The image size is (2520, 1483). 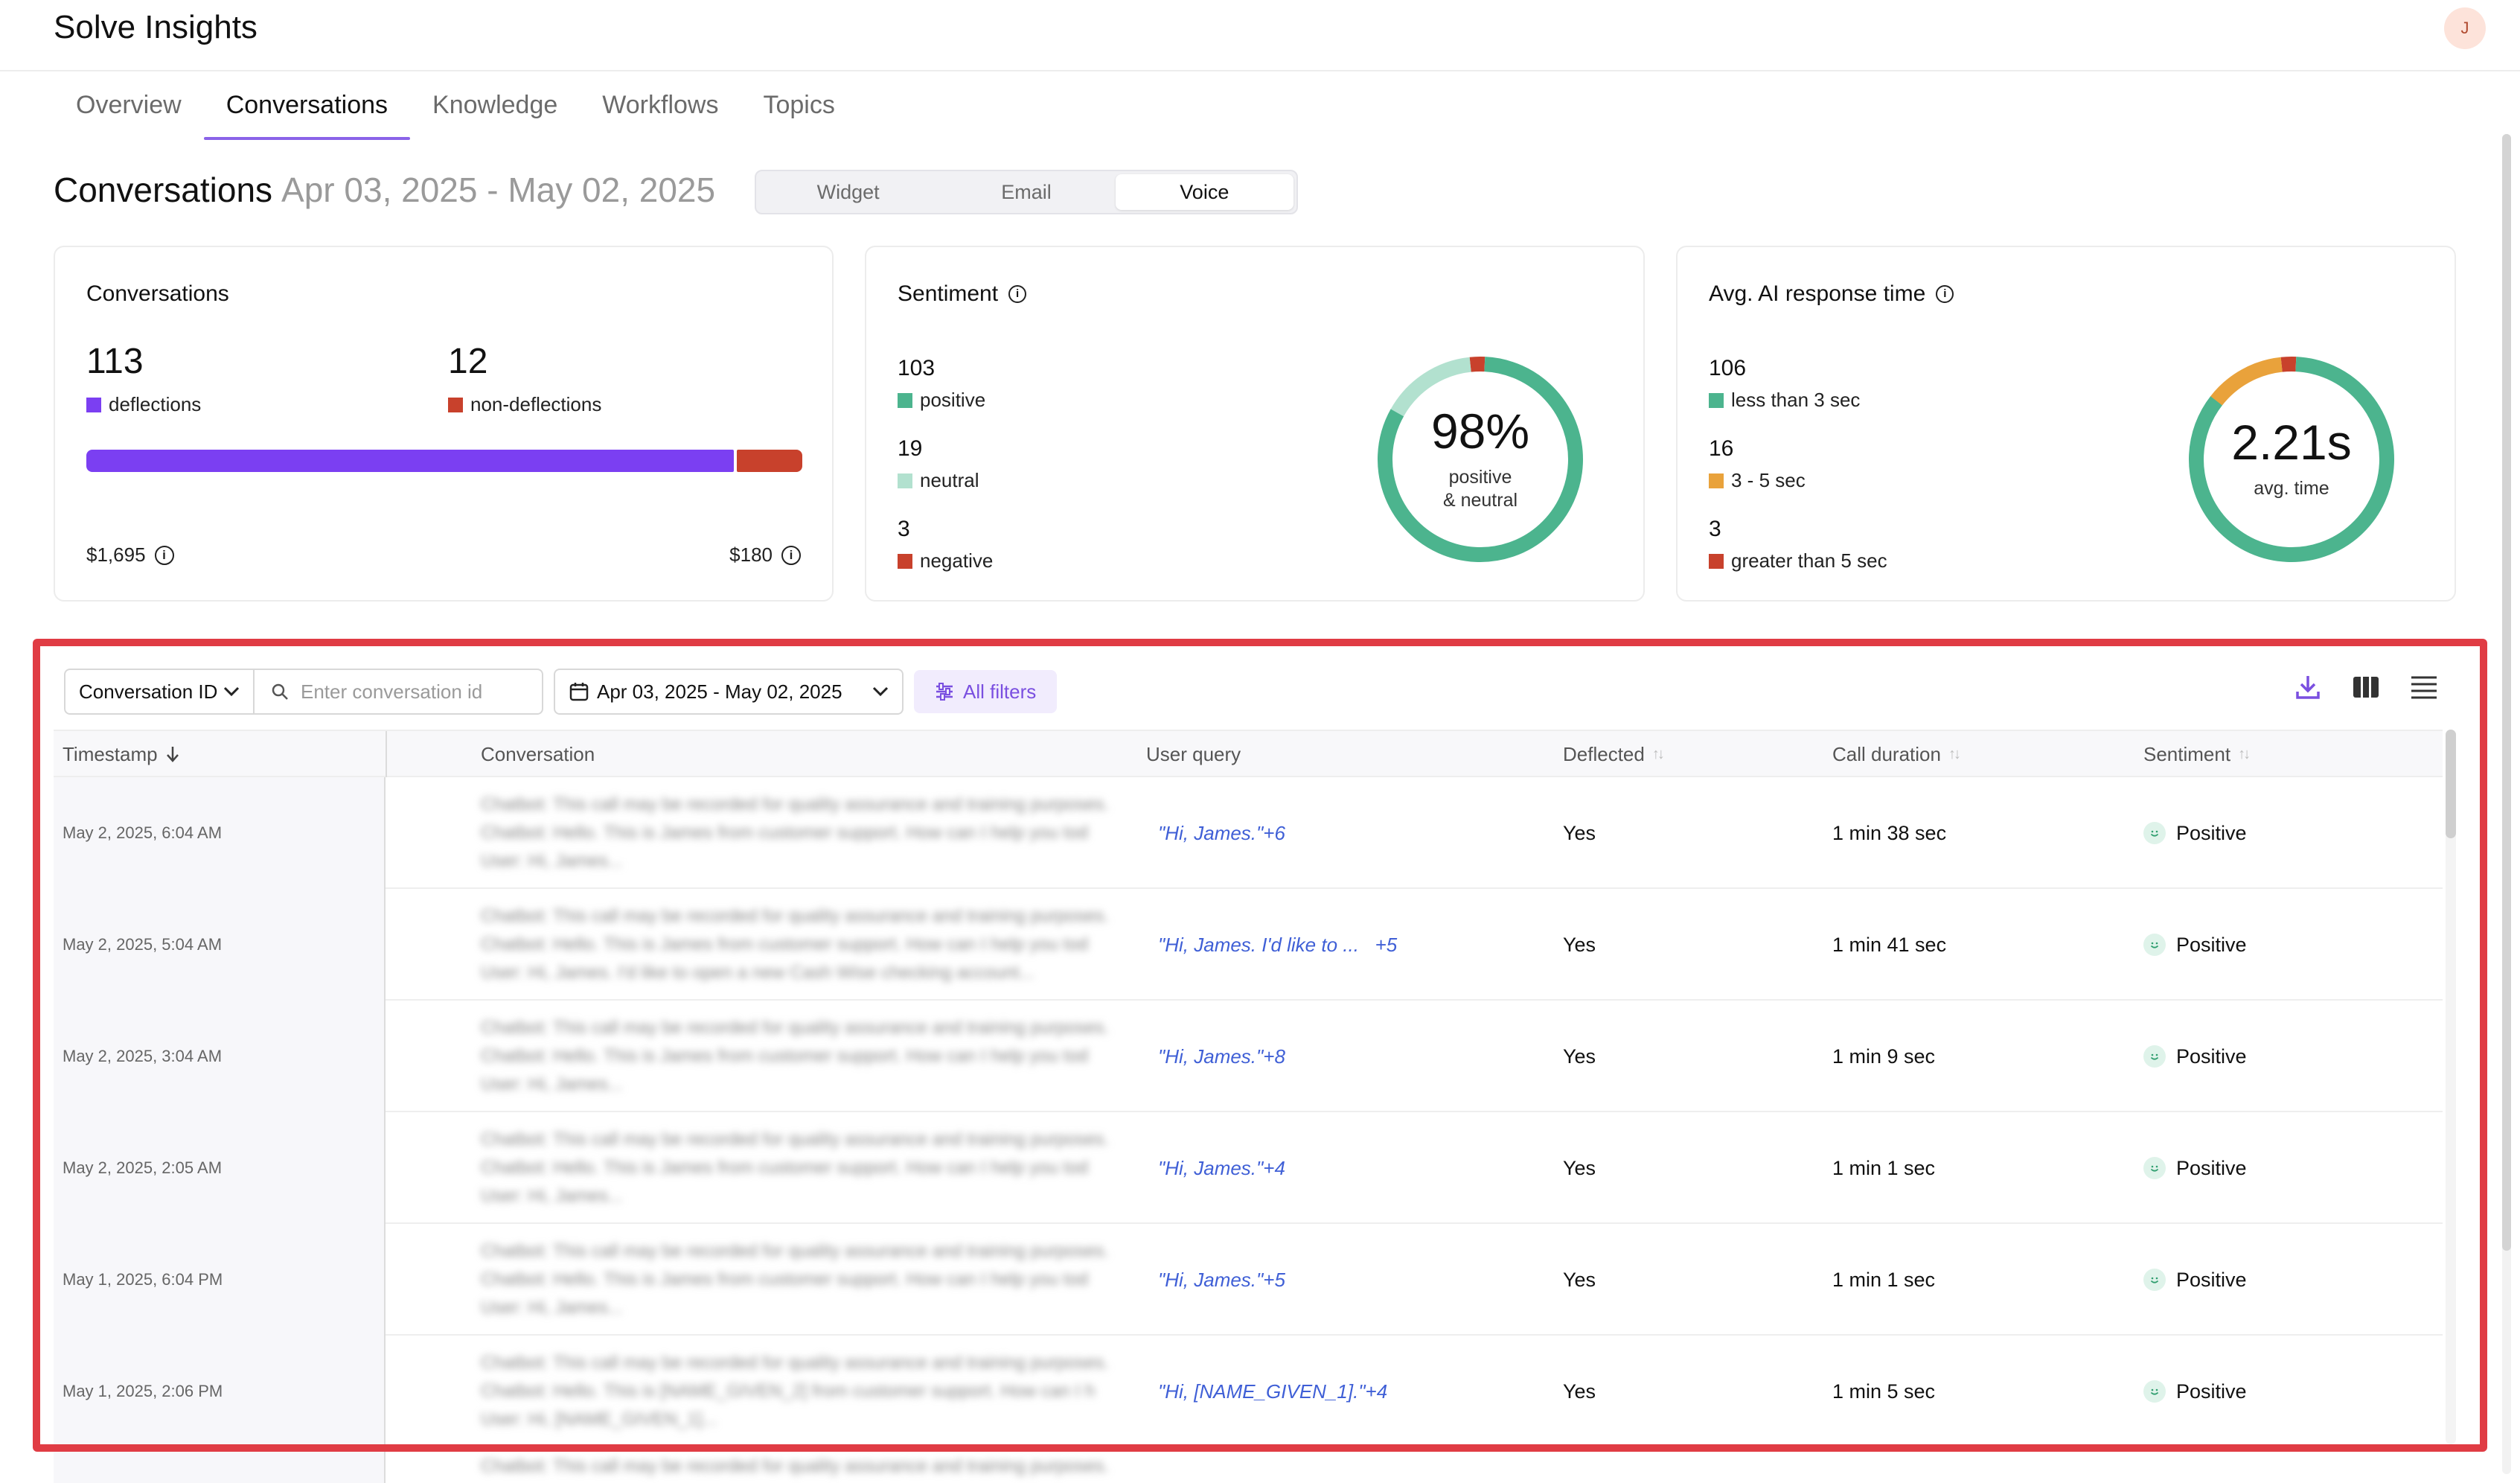 What do you see at coordinates (2424, 687) in the screenshot?
I see `density-icon` at bounding box center [2424, 687].